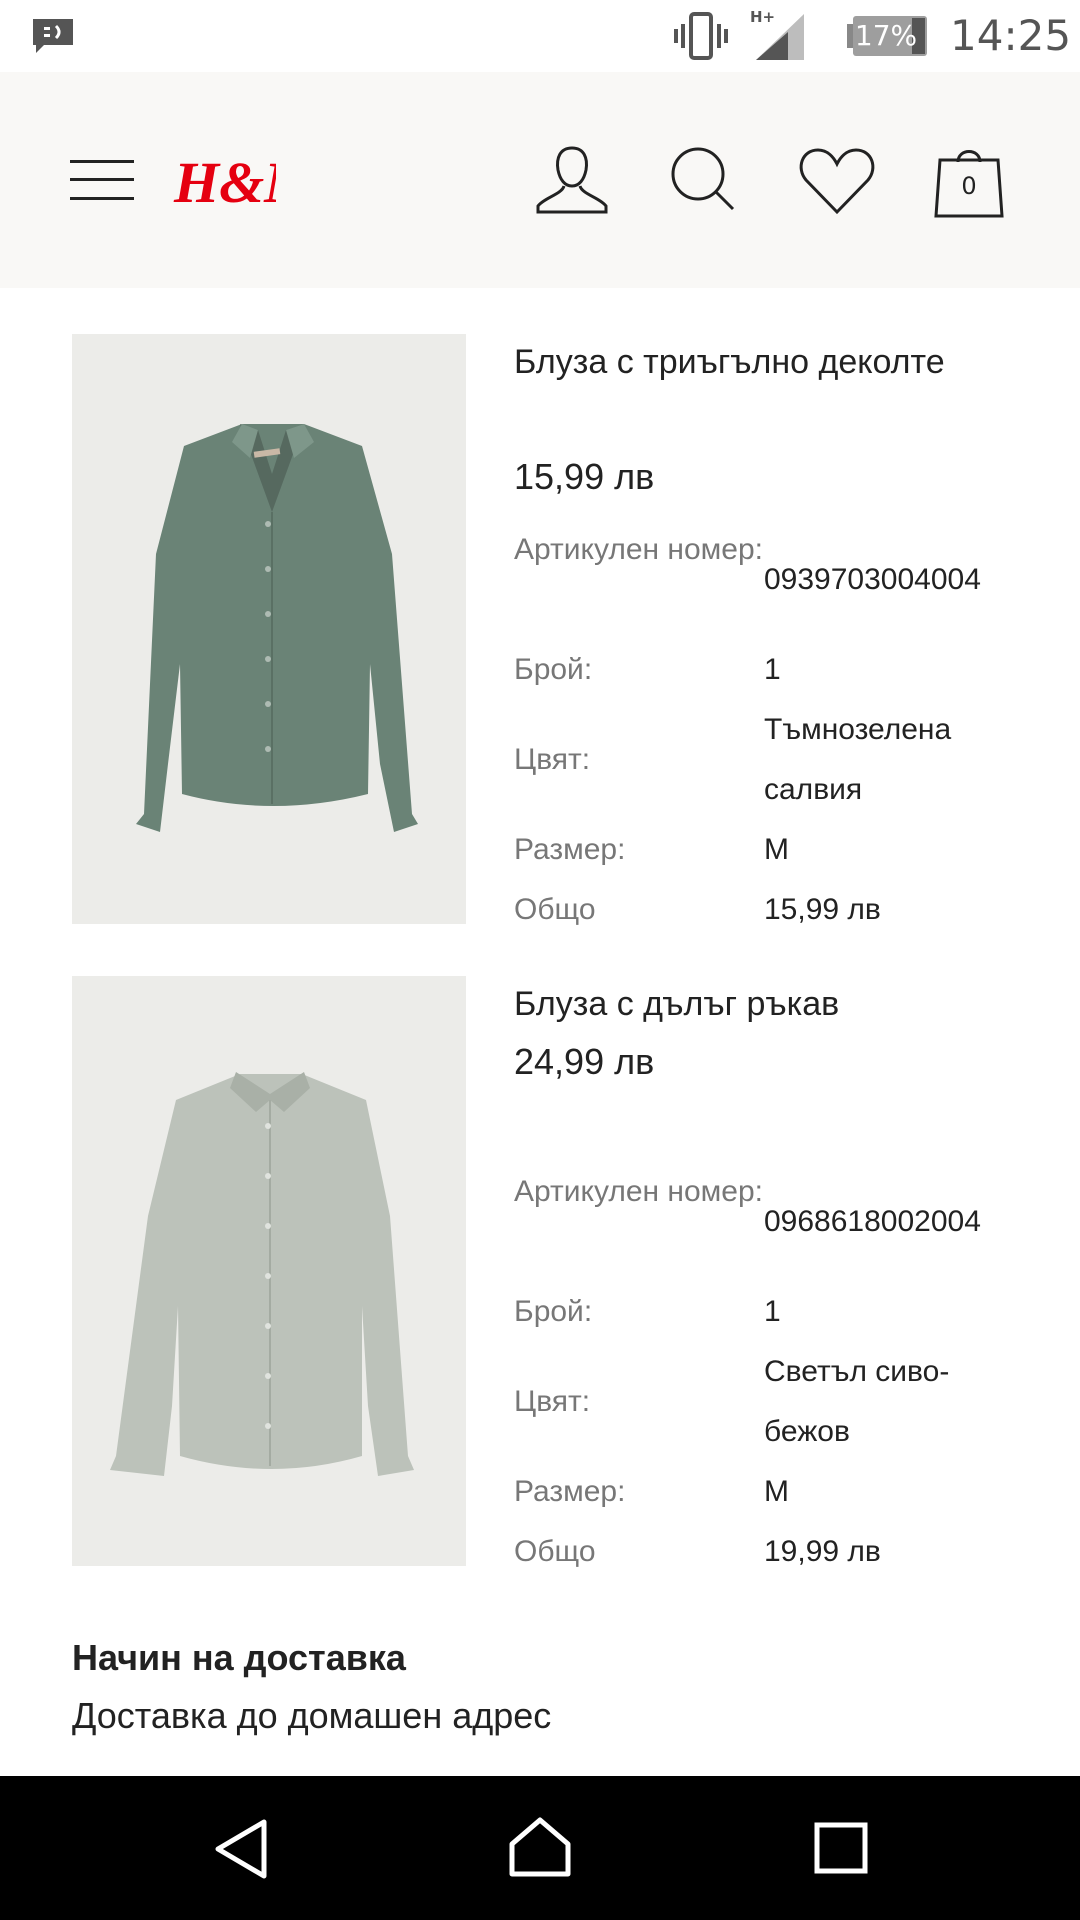 The width and height of the screenshot is (1080, 1920). I want to click on search-icon, so click(703, 179).